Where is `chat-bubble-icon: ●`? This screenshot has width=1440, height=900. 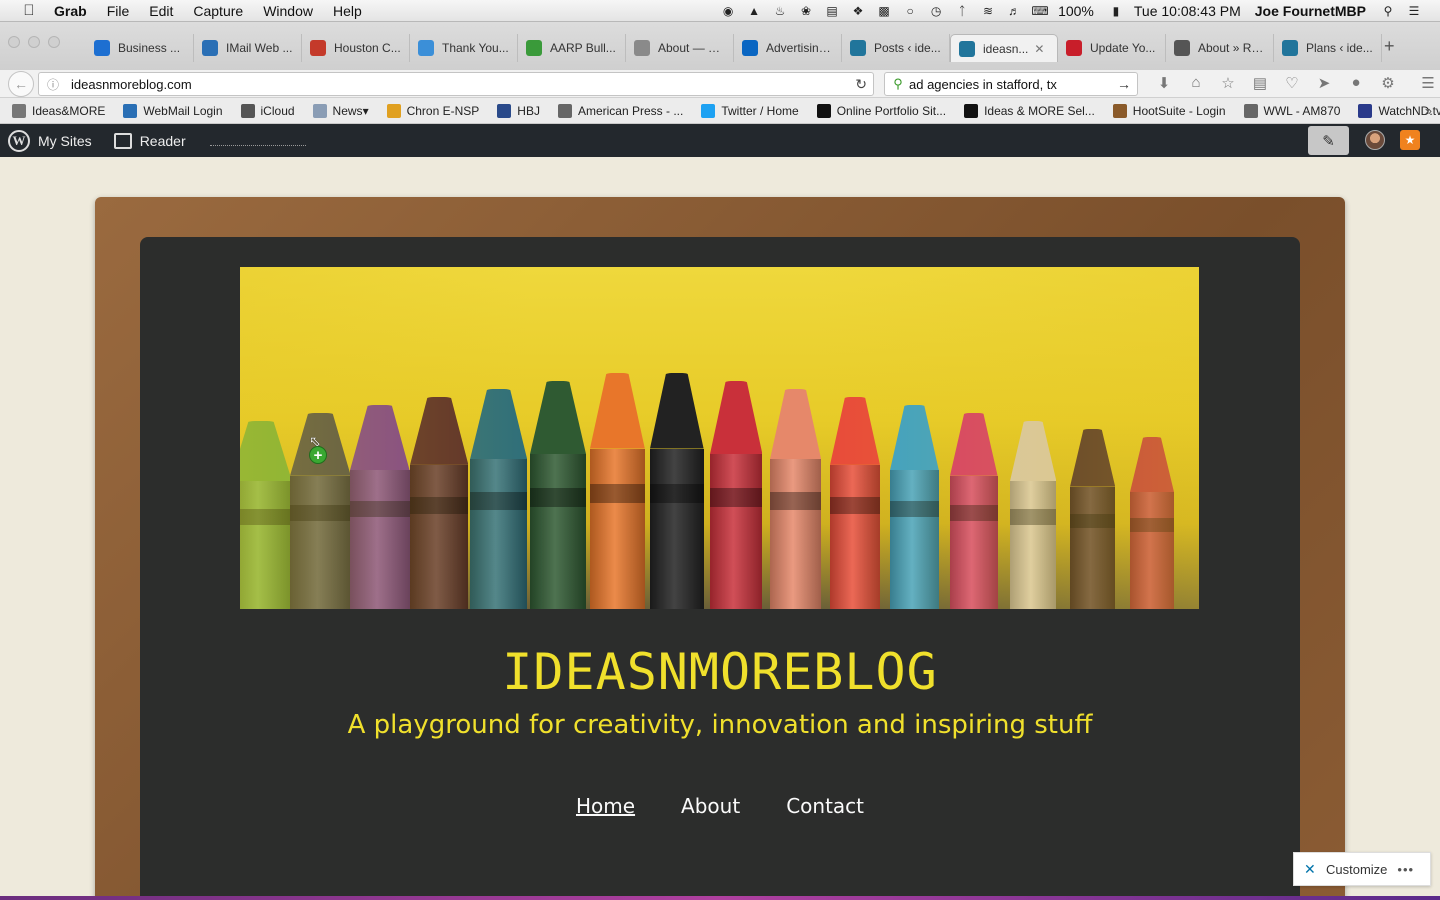
chat-bubble-icon: ● is located at coordinates (1356, 83).